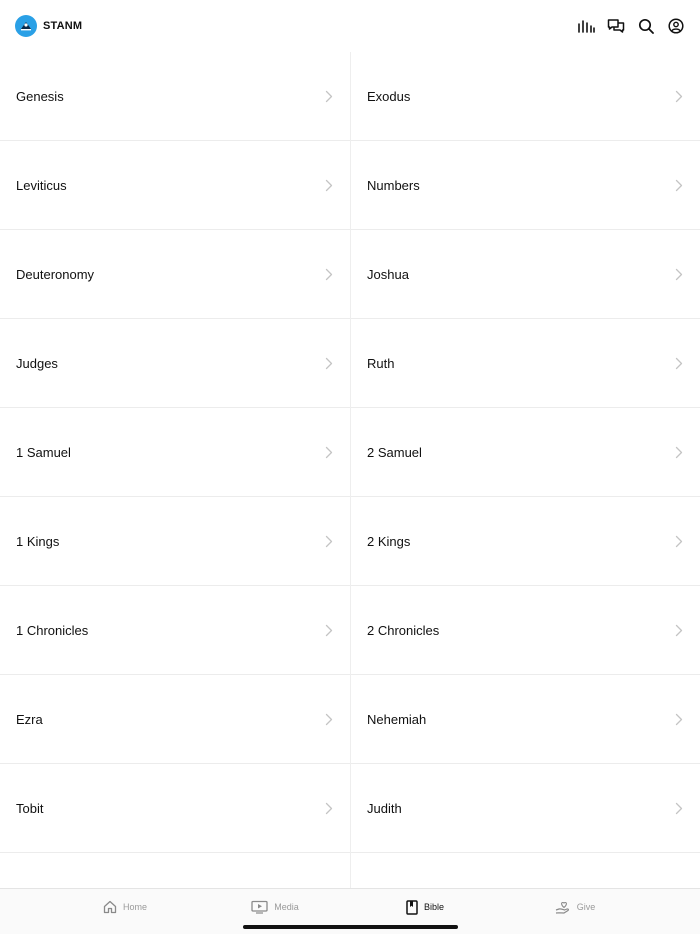 This screenshot has width=700, height=934. Describe the element at coordinates (175, 541) in the screenshot. I see `book-list-item: 1 Kings` at that location.